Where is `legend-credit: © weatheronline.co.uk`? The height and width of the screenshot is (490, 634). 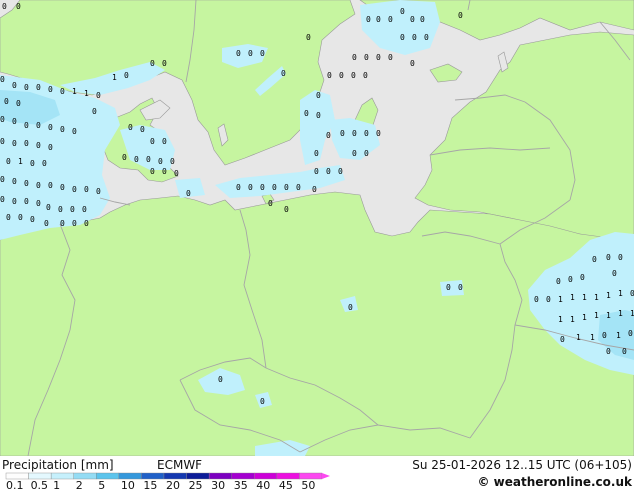
legend-credit: © weatheronline.co.uk is located at coordinates (555, 482).